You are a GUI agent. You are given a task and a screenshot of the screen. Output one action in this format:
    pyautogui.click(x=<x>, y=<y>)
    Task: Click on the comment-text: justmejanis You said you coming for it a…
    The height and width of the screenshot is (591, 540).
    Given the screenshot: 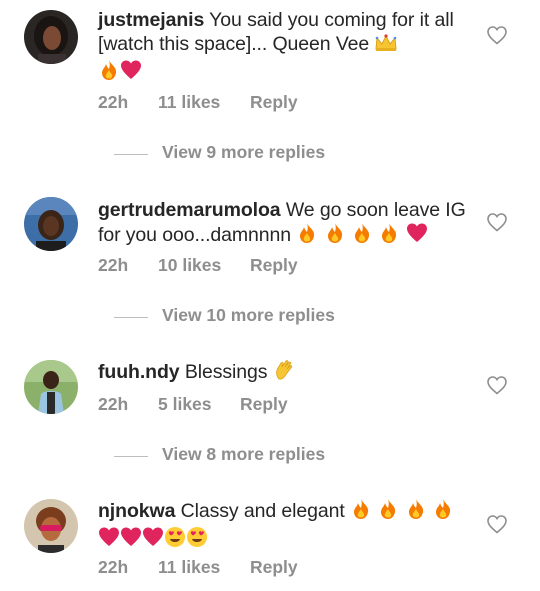 What is the action you would take?
    pyautogui.click(x=283, y=47)
    